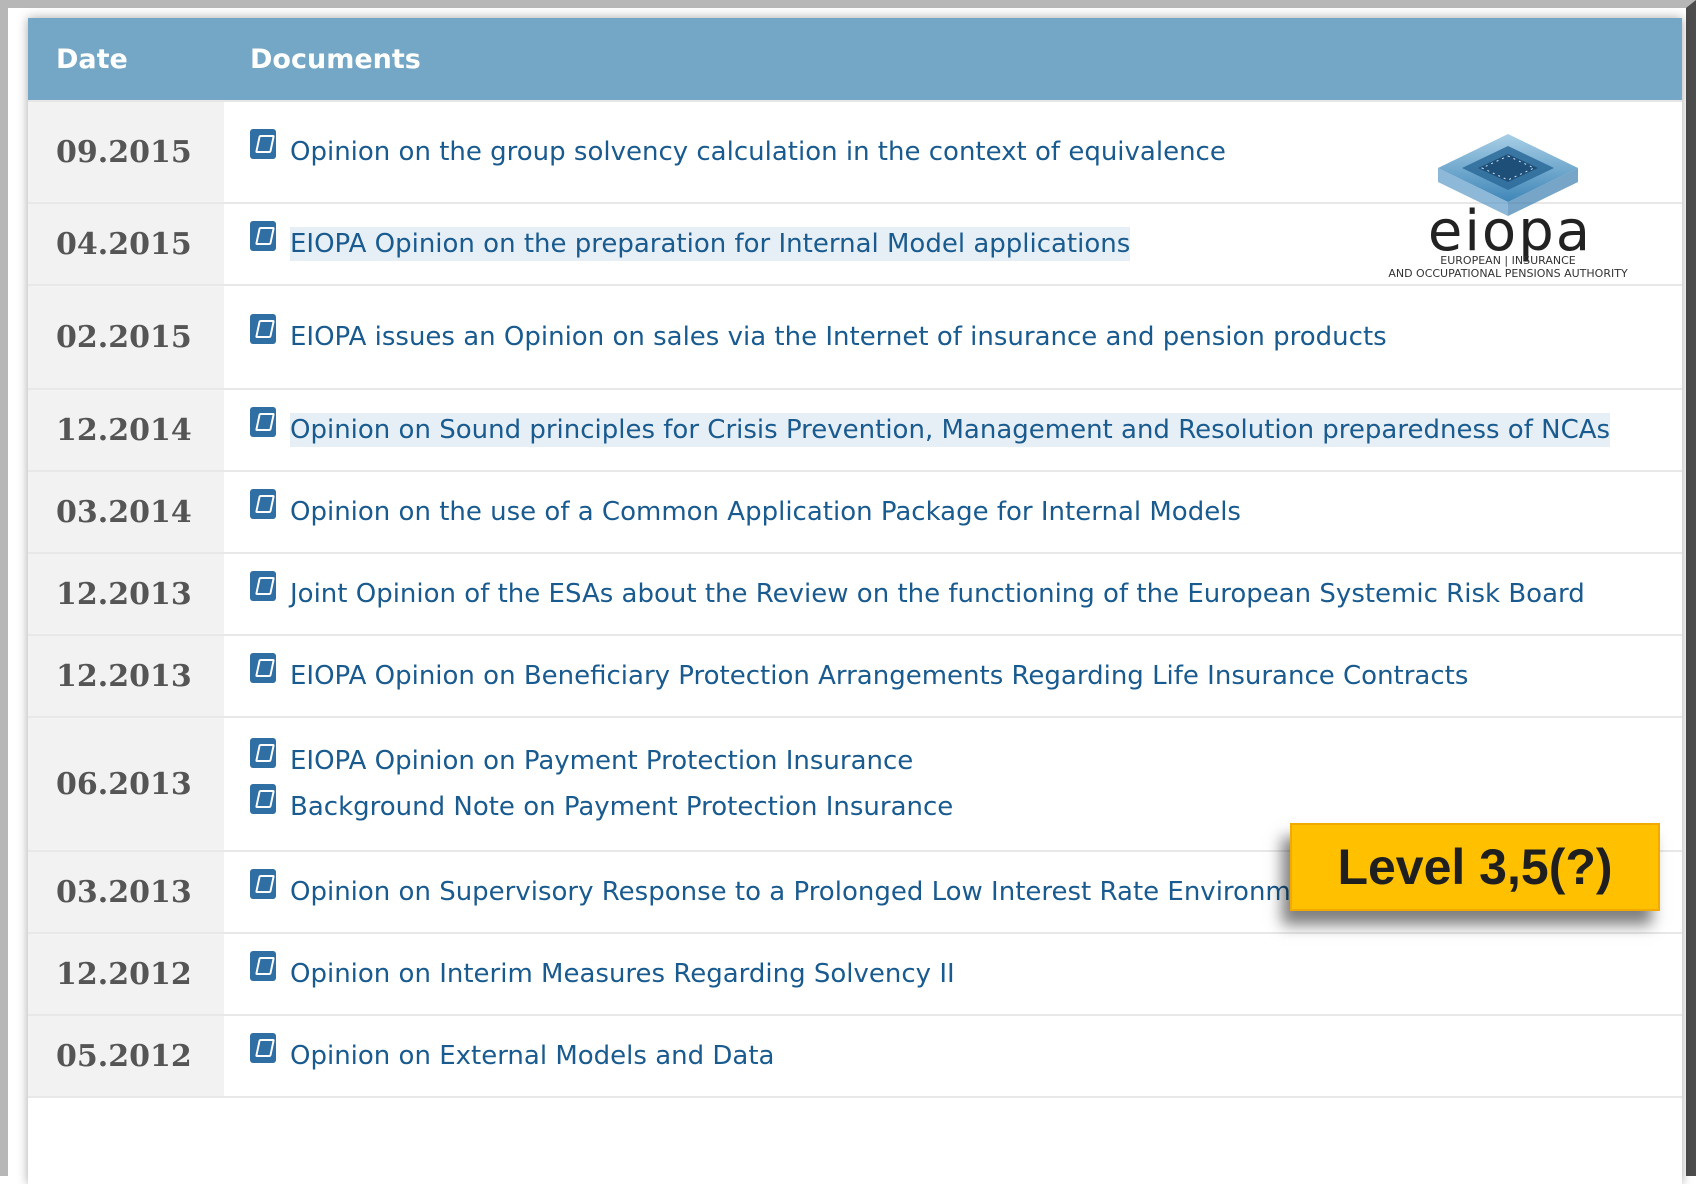  Describe the element at coordinates (126, 60) in the screenshot. I see `date-column-header: Date` at that location.